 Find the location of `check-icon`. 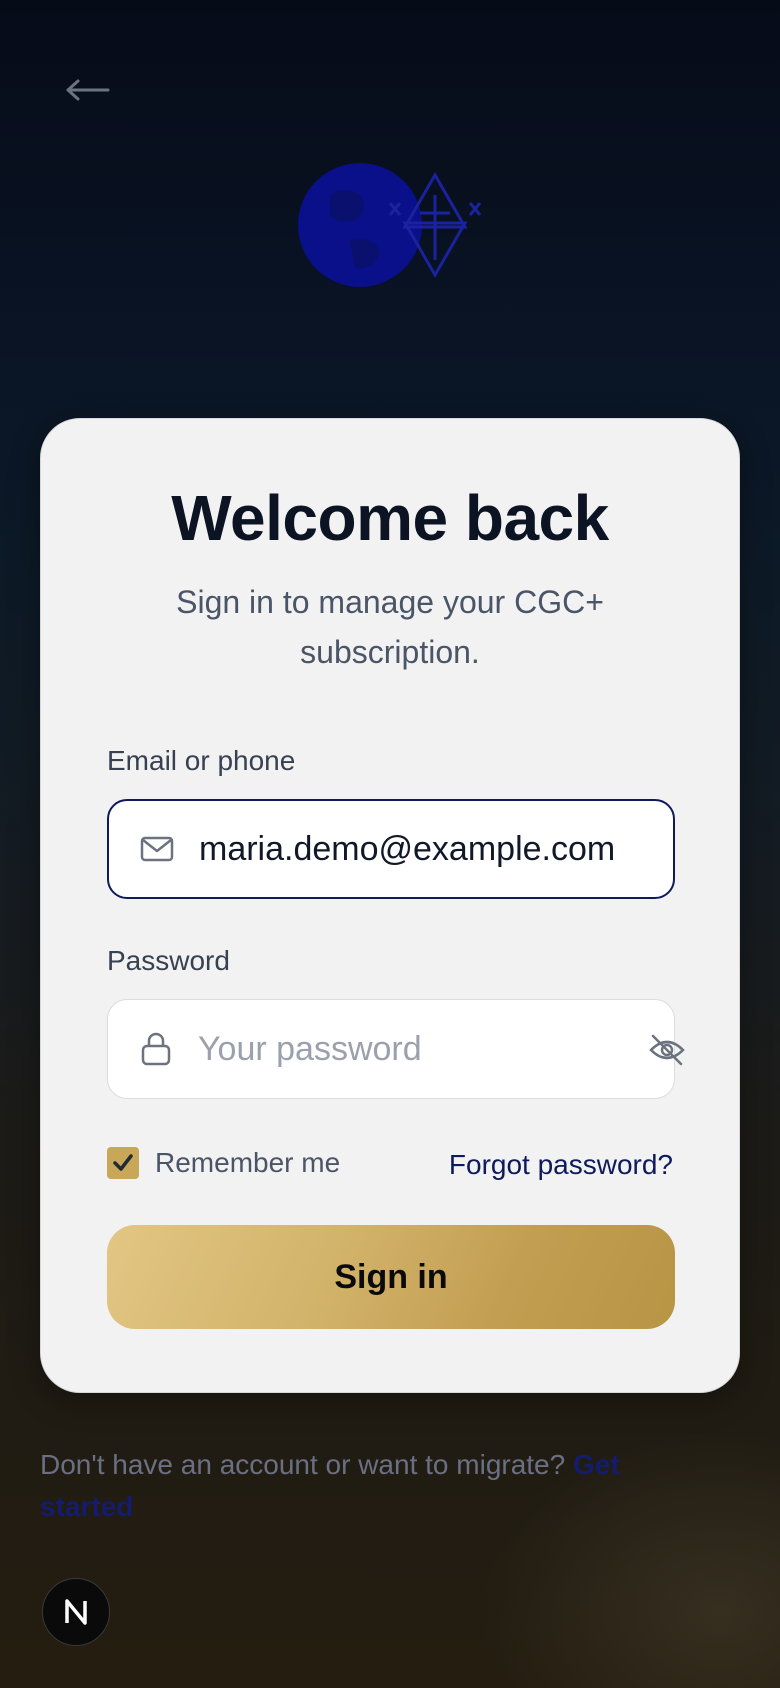

check-icon is located at coordinates (123, 1162).